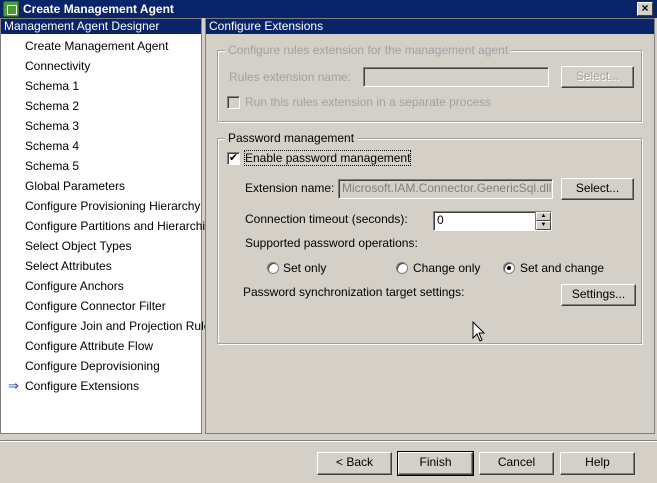  I want to click on radio-selected-dot, so click(509, 268).